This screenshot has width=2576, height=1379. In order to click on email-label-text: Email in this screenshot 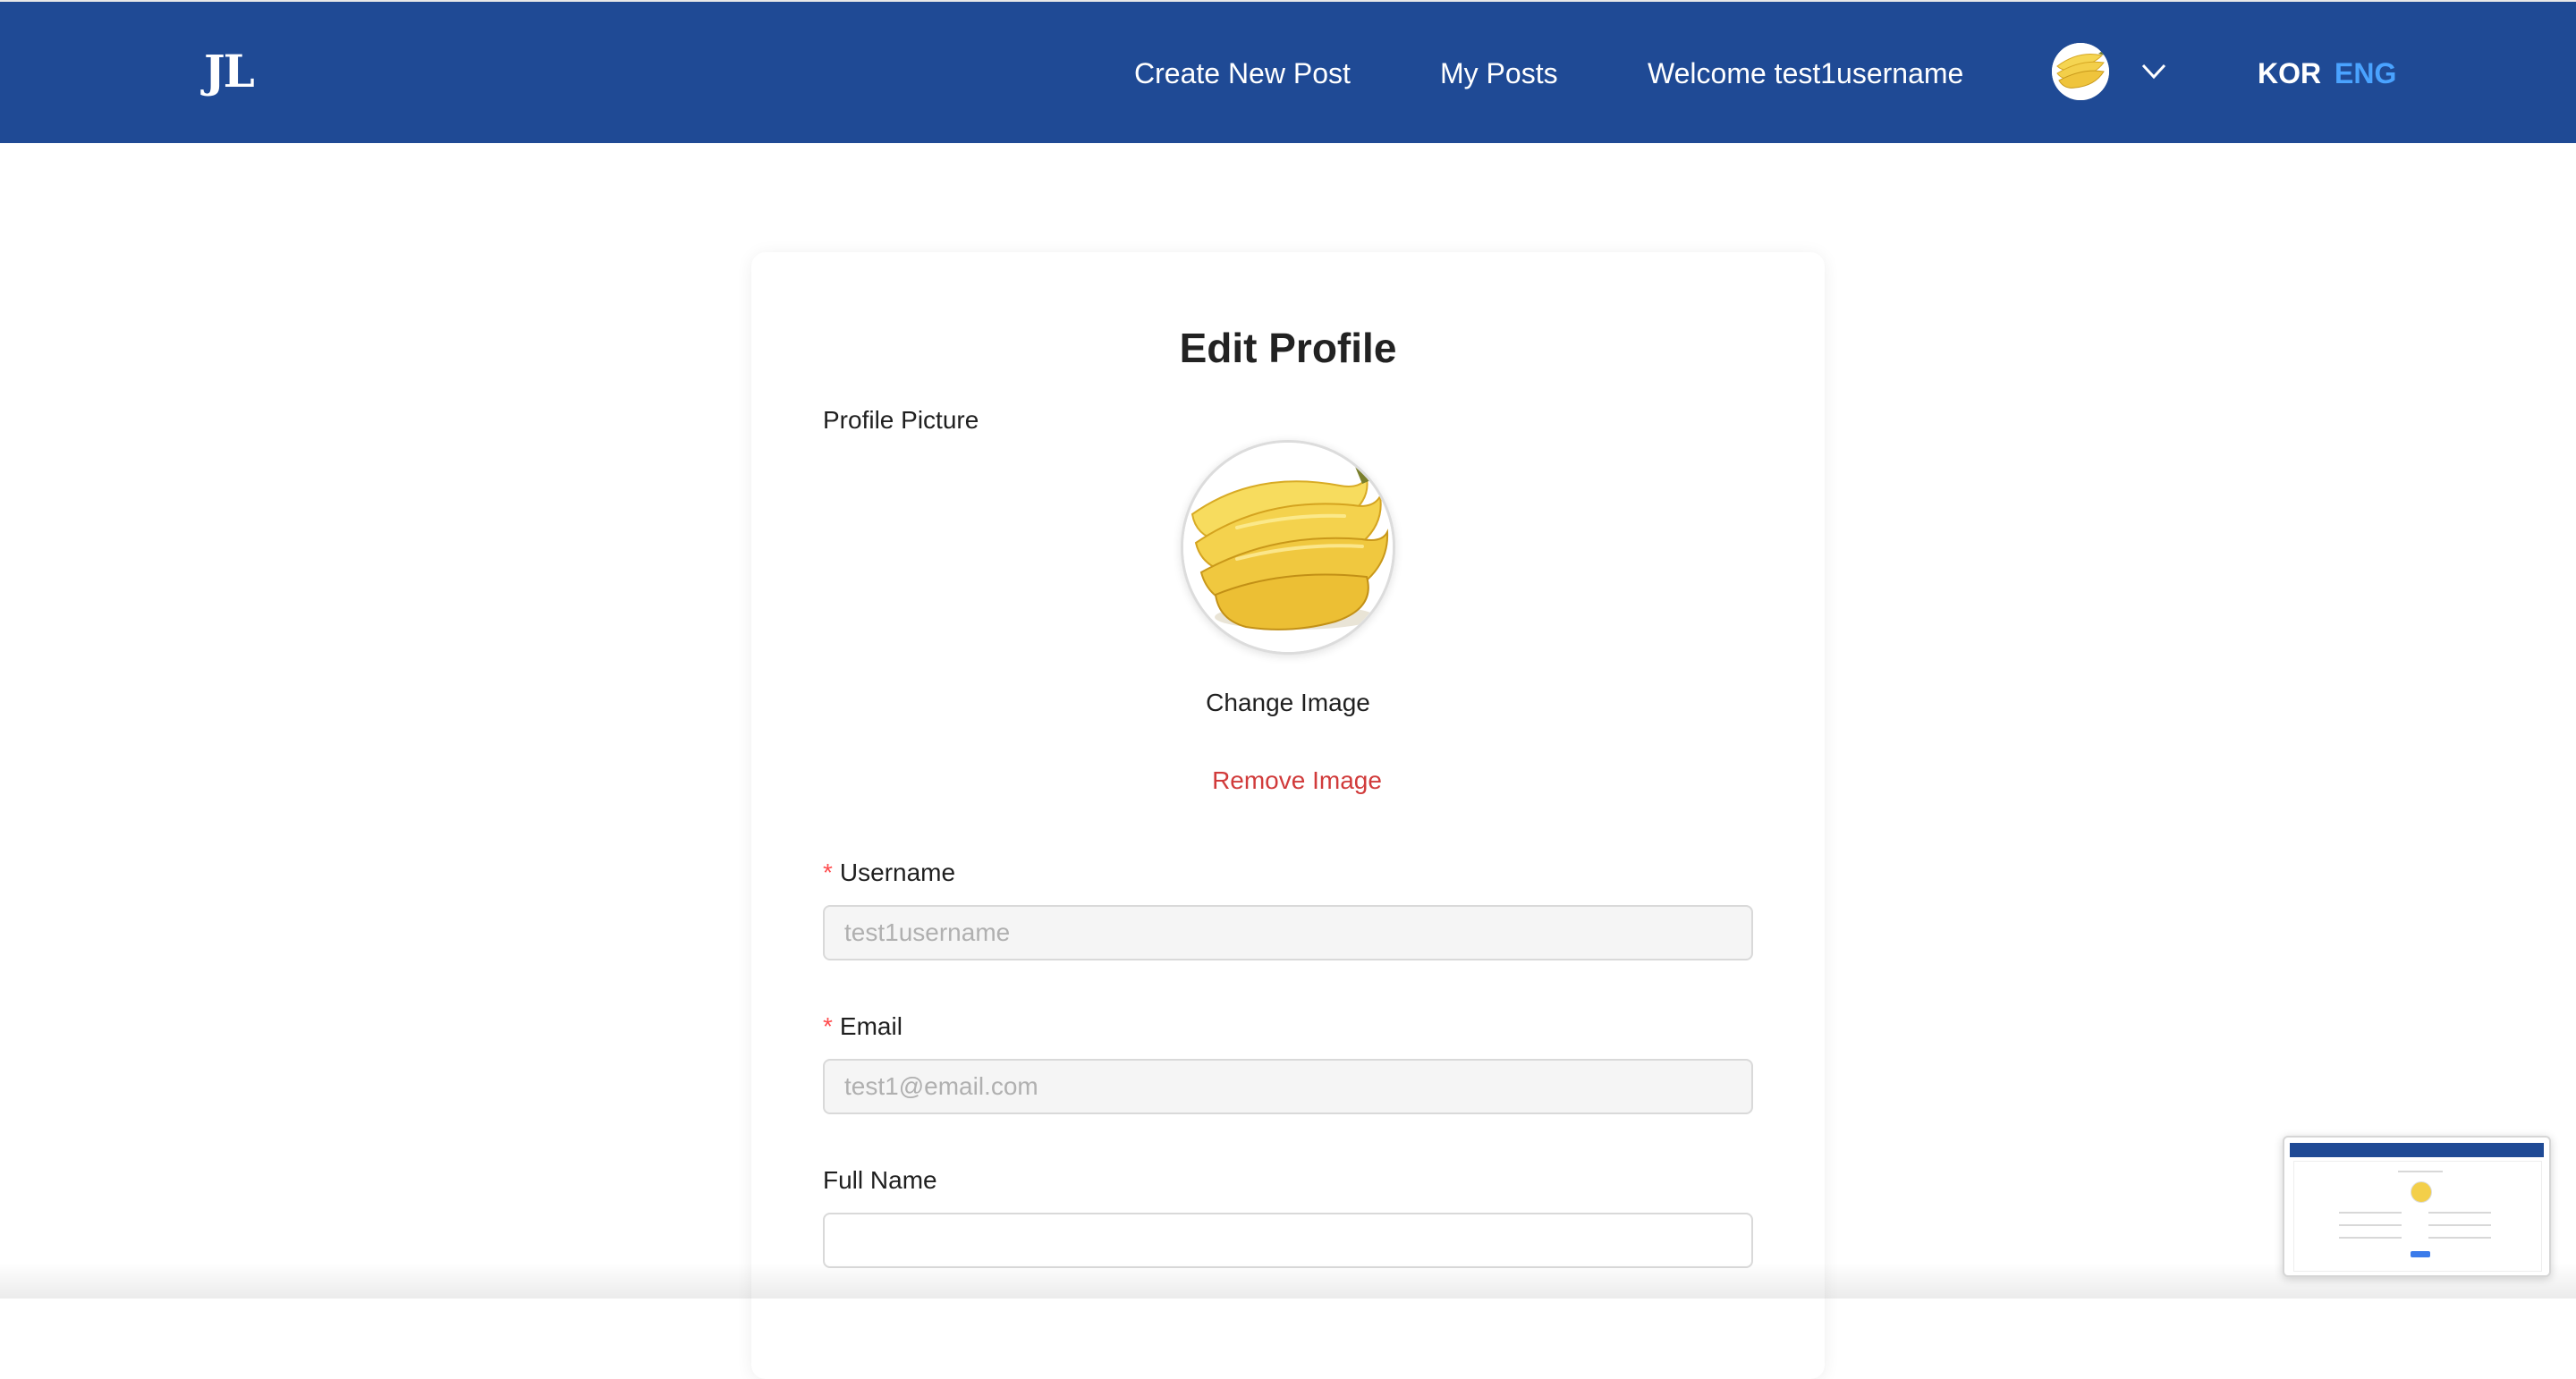, I will do `click(870, 1026)`.